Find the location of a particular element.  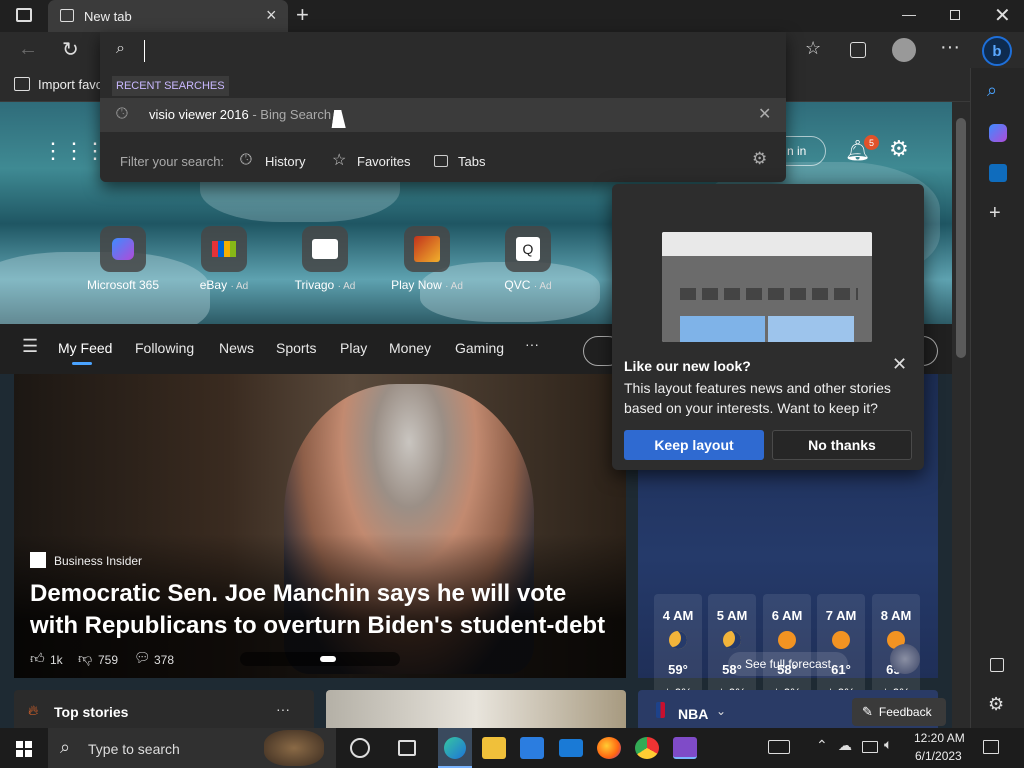

trivago-logo-icon is located at coordinates (325, 249).